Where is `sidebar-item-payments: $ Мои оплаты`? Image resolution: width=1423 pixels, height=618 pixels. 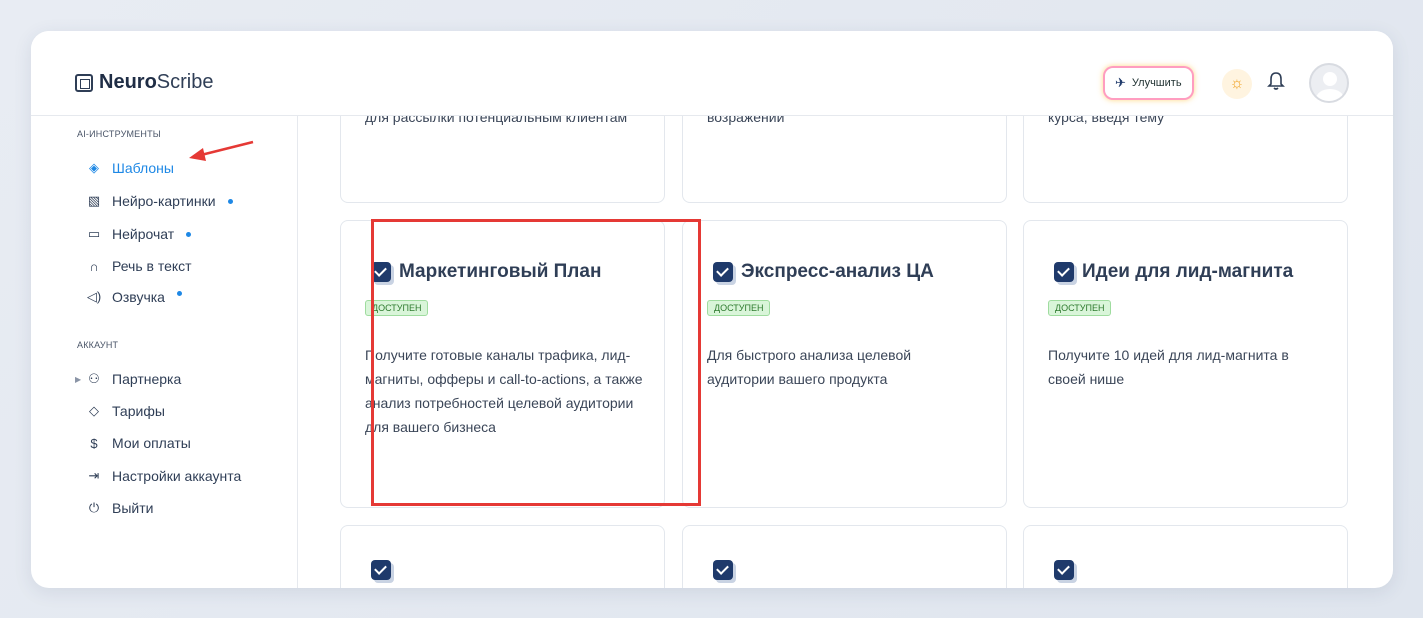 sidebar-item-payments: $ Мои оплаты is located at coordinates (138, 443).